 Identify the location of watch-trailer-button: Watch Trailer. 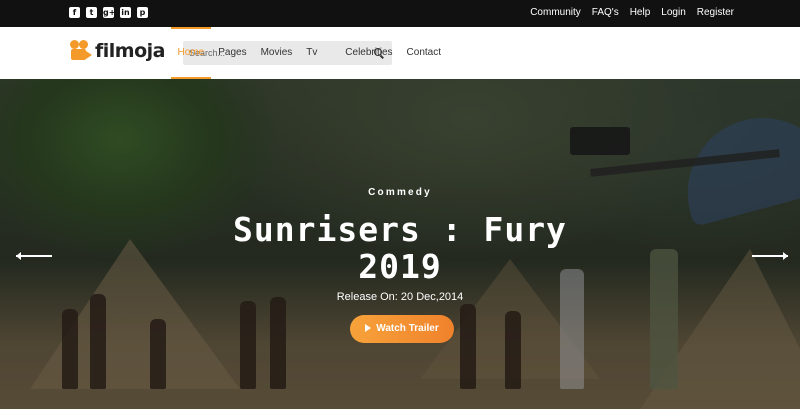
(402, 329).